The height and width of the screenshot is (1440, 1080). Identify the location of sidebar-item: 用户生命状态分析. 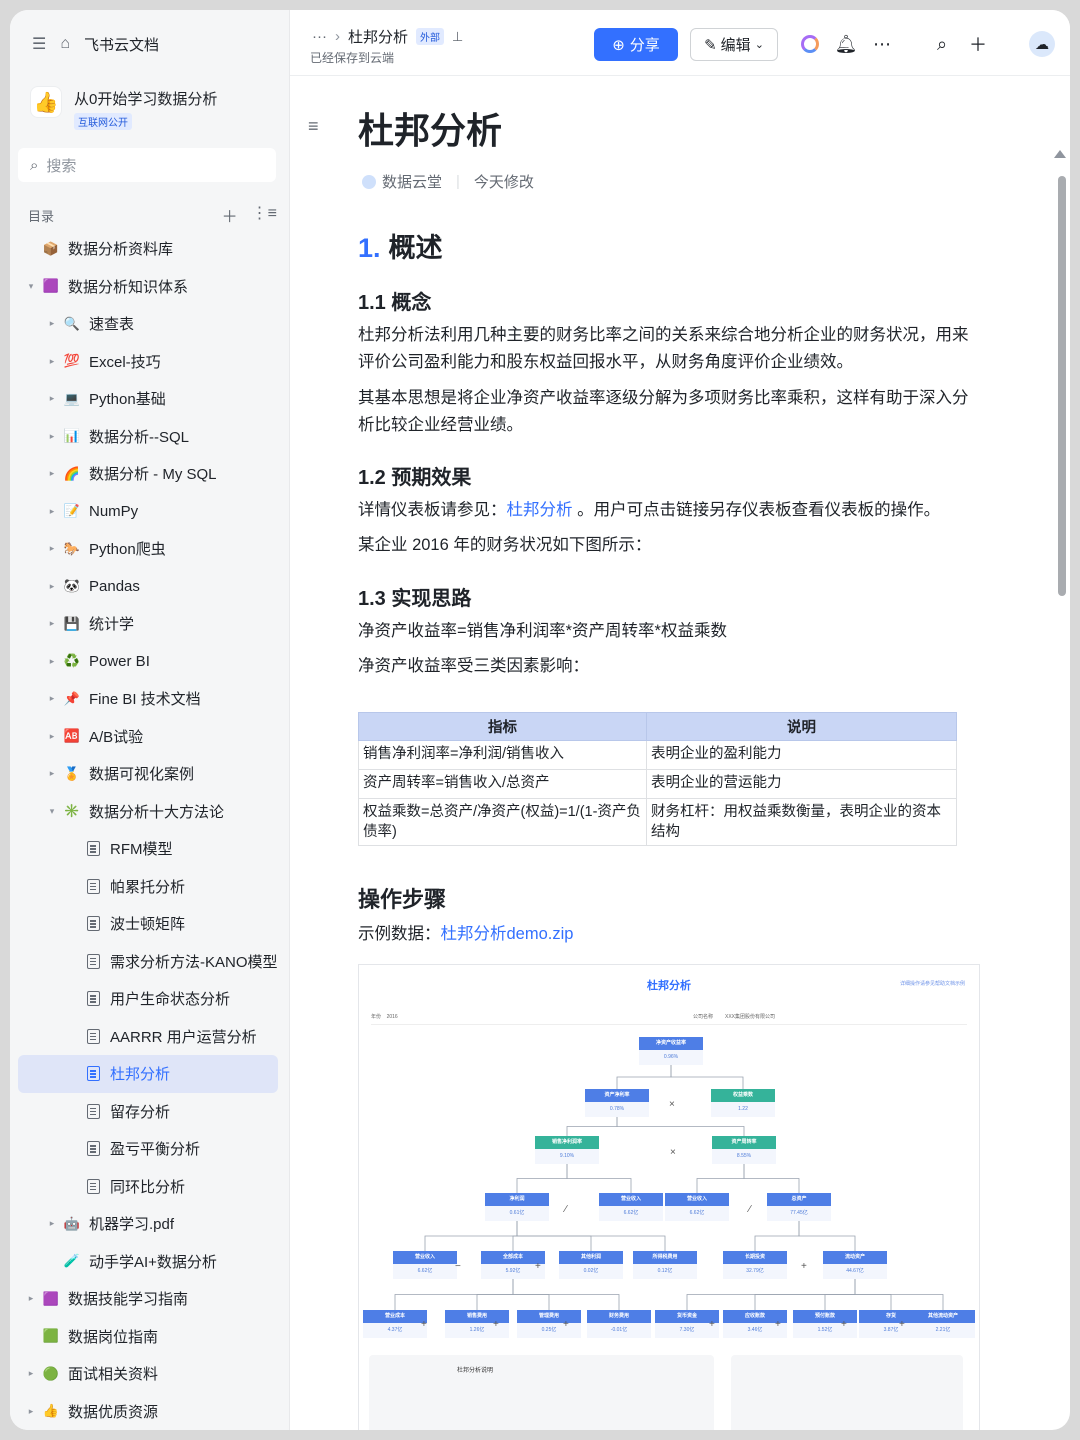
(148, 999).